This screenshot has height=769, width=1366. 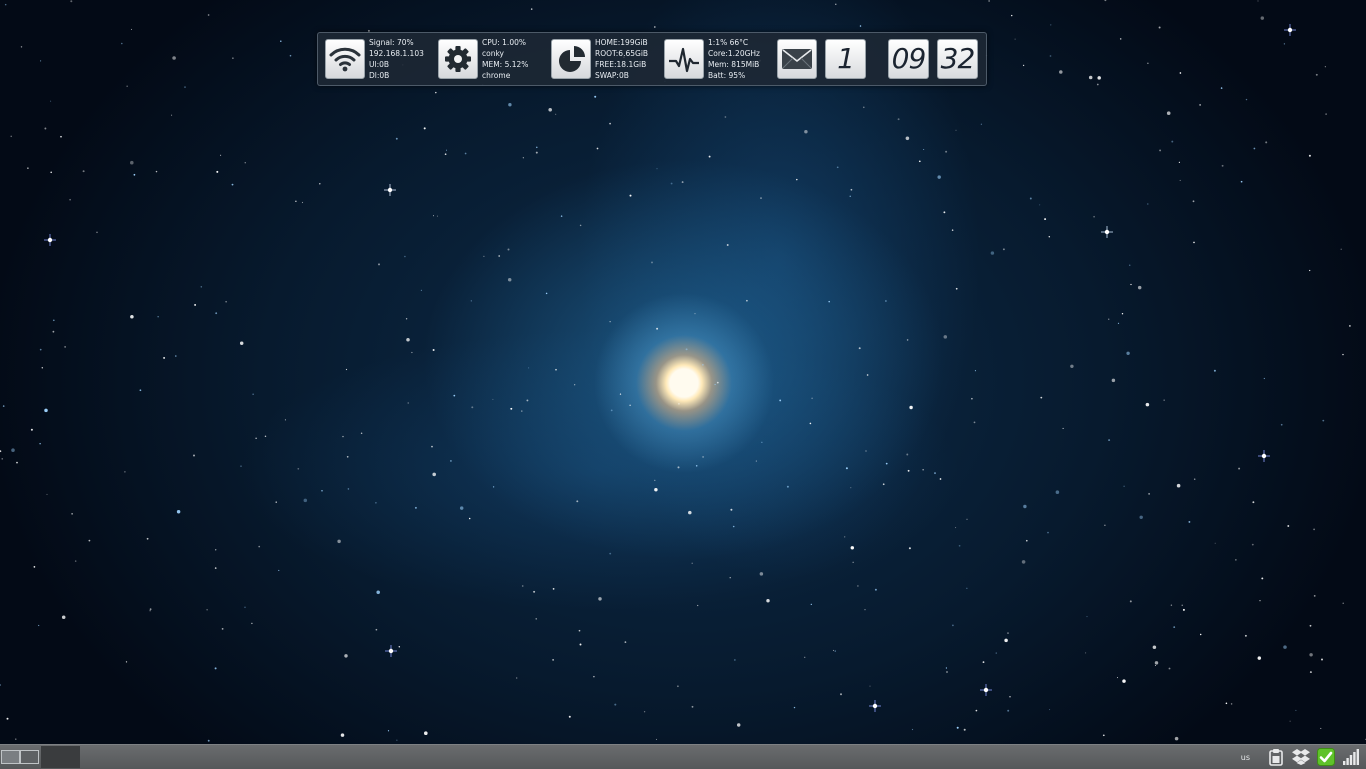 I want to click on cpu-frequency: Core:1.20GHz, so click(x=734, y=53).